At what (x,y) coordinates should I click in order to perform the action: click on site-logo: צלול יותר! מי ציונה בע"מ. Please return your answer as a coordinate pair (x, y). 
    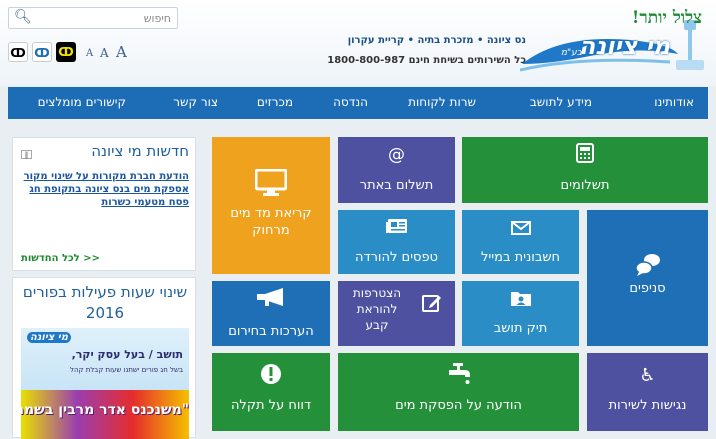
    Looking at the image, I should click on (616, 44).